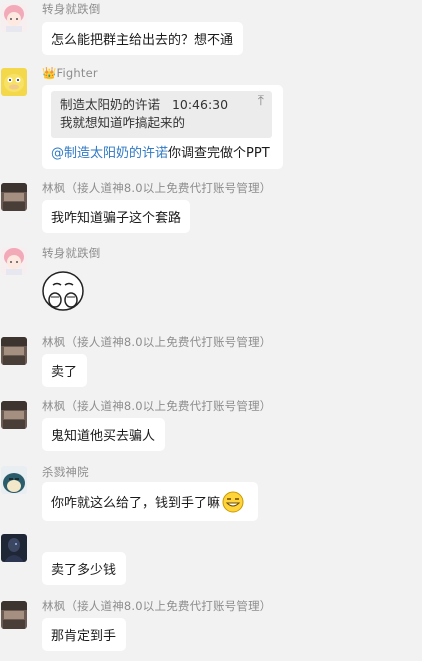 This screenshot has width=422, height=661. What do you see at coordinates (14, 82) in the screenshot?
I see `avatar-psyduck` at bounding box center [14, 82].